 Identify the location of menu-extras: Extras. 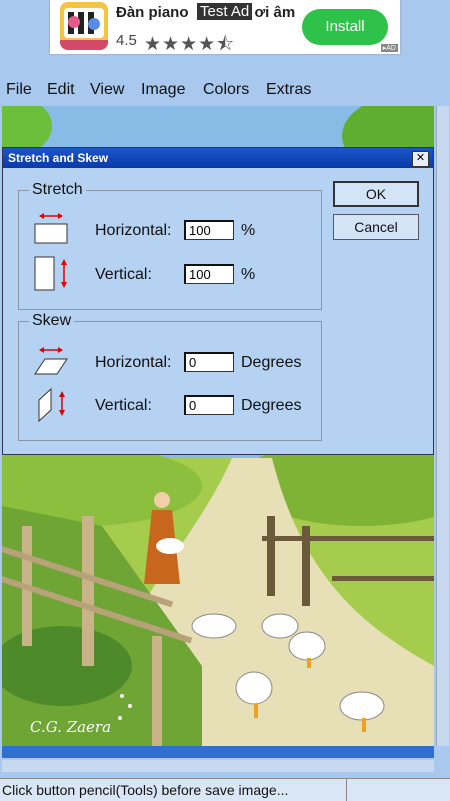
(288, 90).